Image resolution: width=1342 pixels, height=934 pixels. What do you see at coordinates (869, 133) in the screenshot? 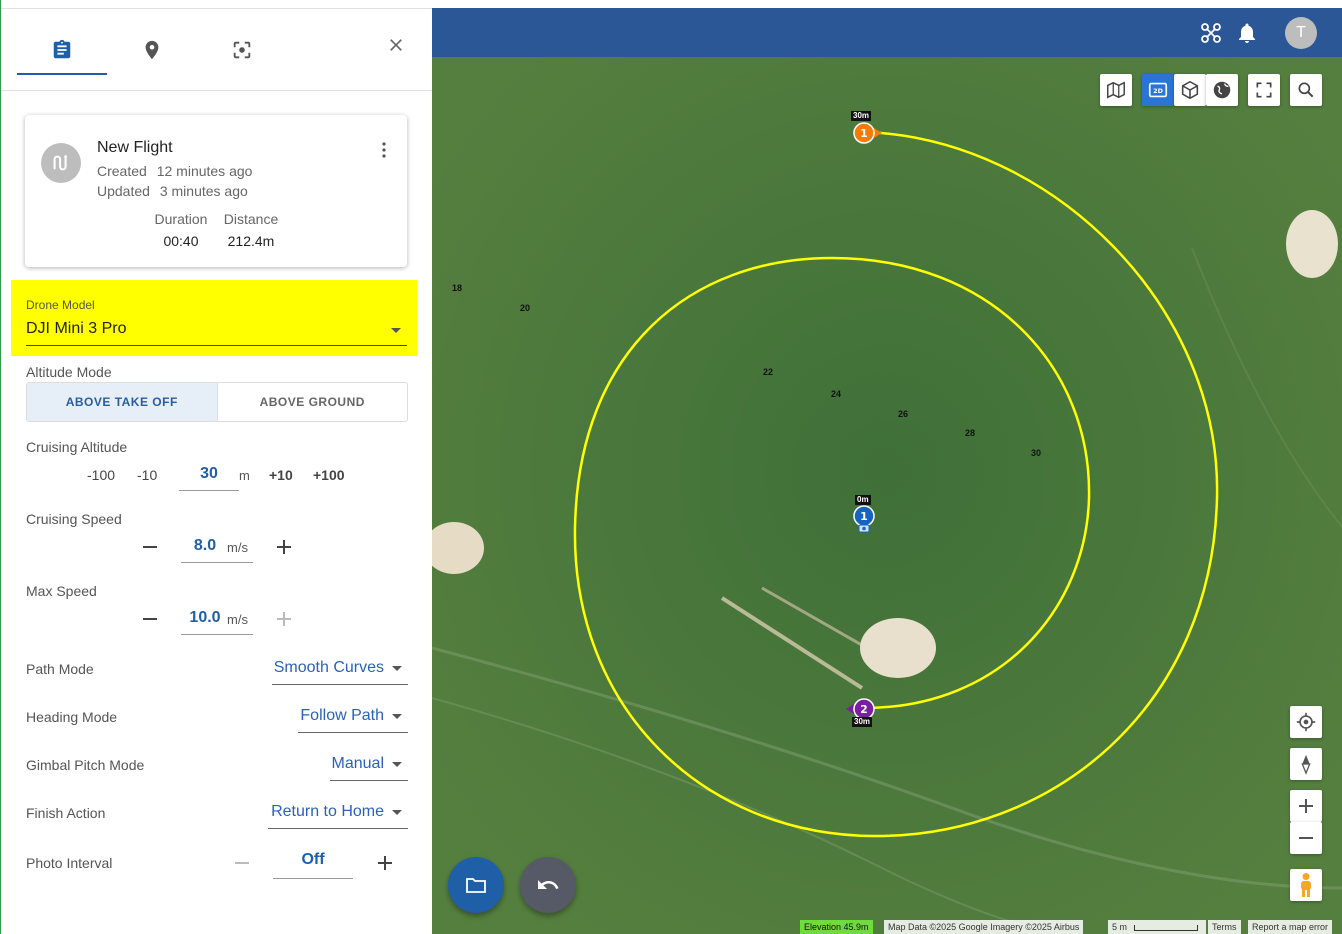
I see `waypoint-marker: 1` at bounding box center [869, 133].